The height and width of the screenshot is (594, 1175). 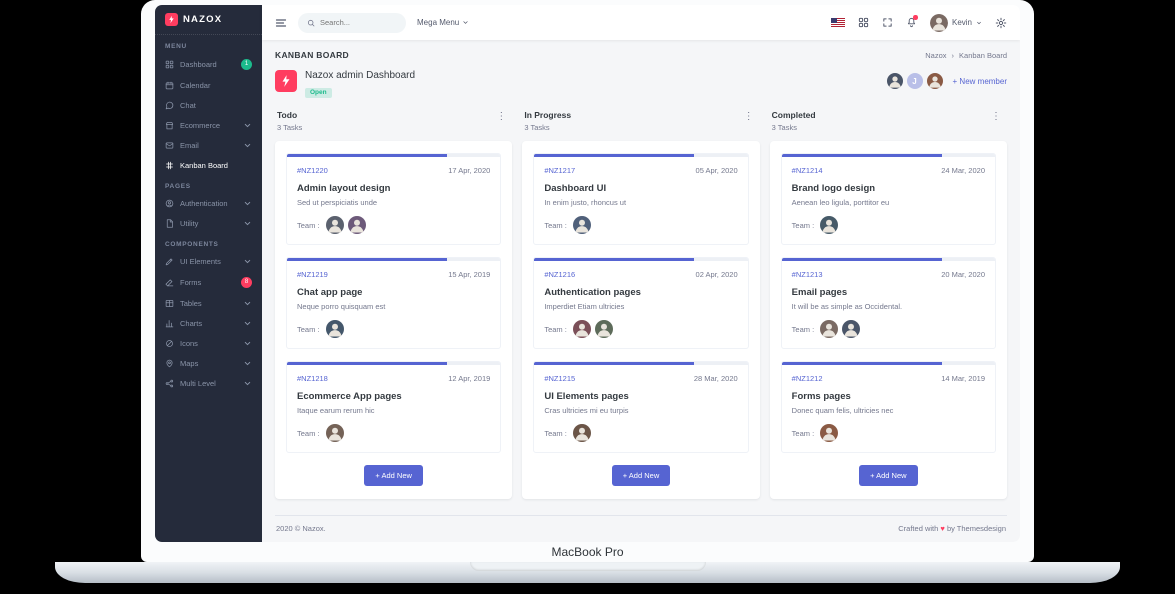 What do you see at coordinates (208, 105) in the screenshot?
I see `sidebar-item-chat: Chat` at bounding box center [208, 105].